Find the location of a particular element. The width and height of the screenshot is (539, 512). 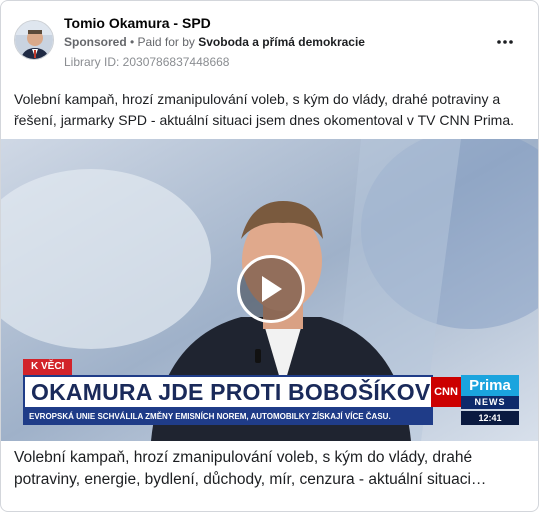

avatar is located at coordinates (34, 40).